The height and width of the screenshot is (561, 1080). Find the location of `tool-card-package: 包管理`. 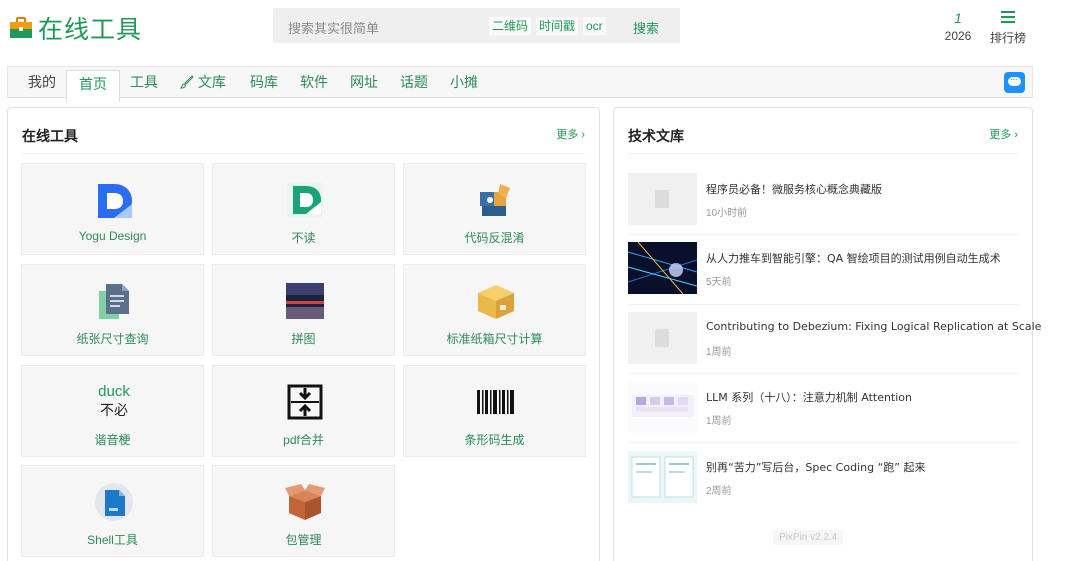

tool-card-package: 包管理 is located at coordinates (303, 511).